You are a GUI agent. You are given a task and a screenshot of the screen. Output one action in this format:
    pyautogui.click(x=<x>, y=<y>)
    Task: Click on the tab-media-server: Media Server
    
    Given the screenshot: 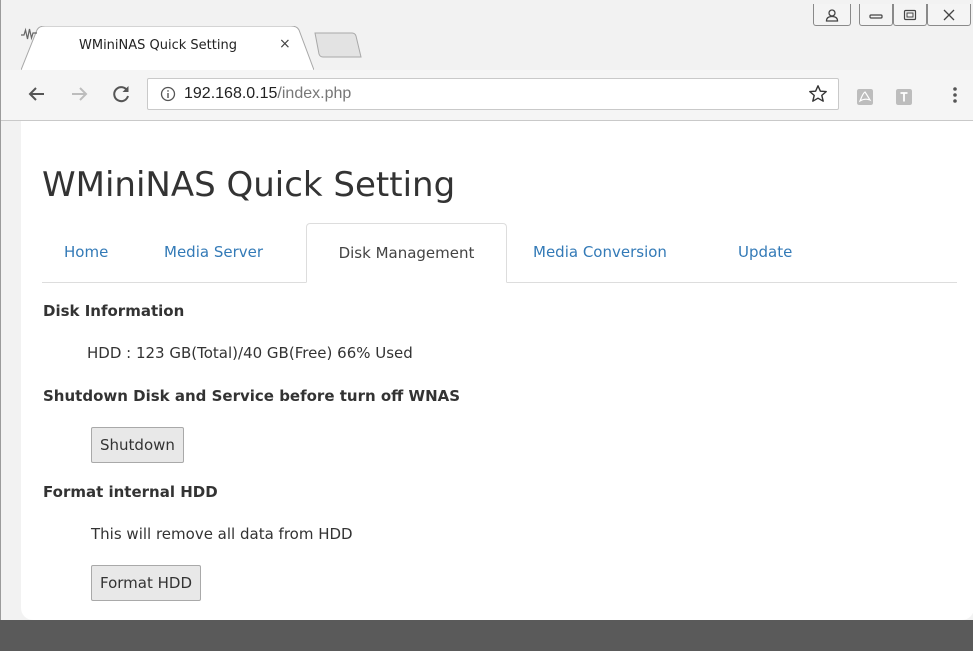 What is the action you would take?
    pyautogui.click(x=213, y=252)
    